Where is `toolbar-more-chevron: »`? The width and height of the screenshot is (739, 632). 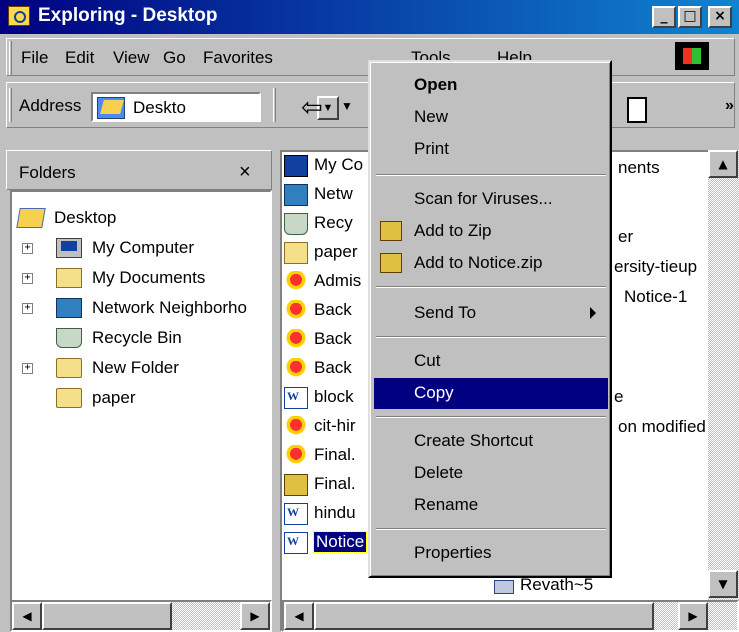
toolbar-more-chevron: » is located at coordinates (729, 106).